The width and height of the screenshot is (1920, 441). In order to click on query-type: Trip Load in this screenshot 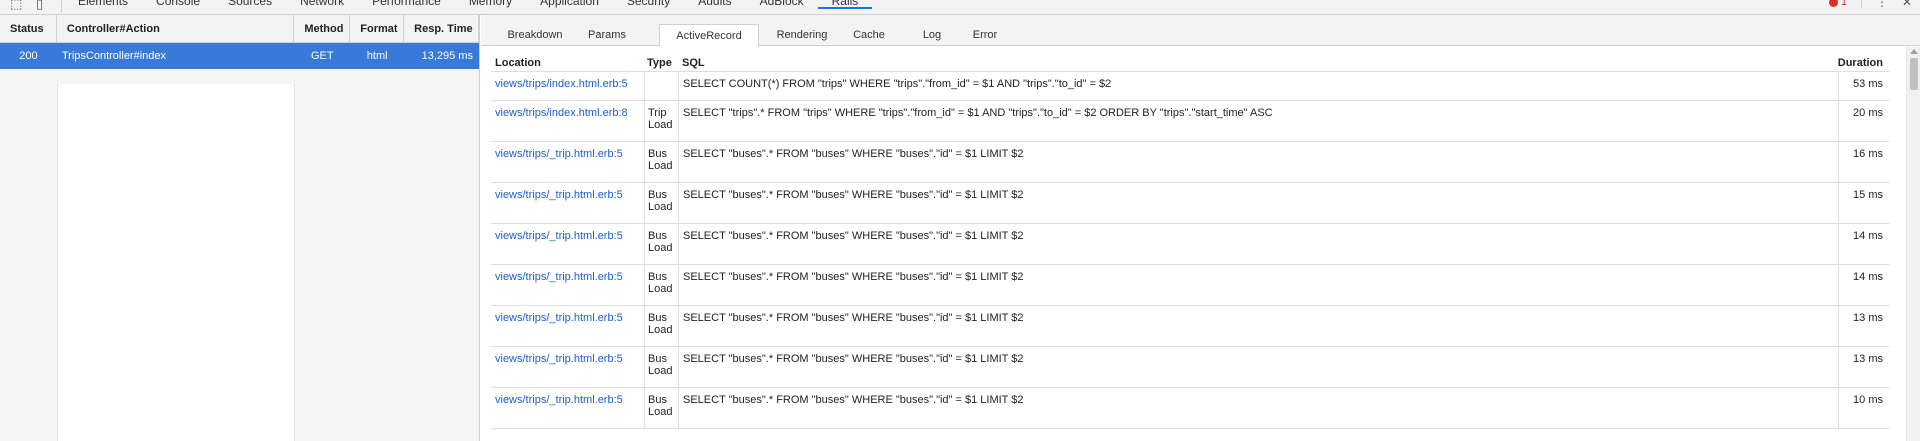, I will do `click(661, 121)`.